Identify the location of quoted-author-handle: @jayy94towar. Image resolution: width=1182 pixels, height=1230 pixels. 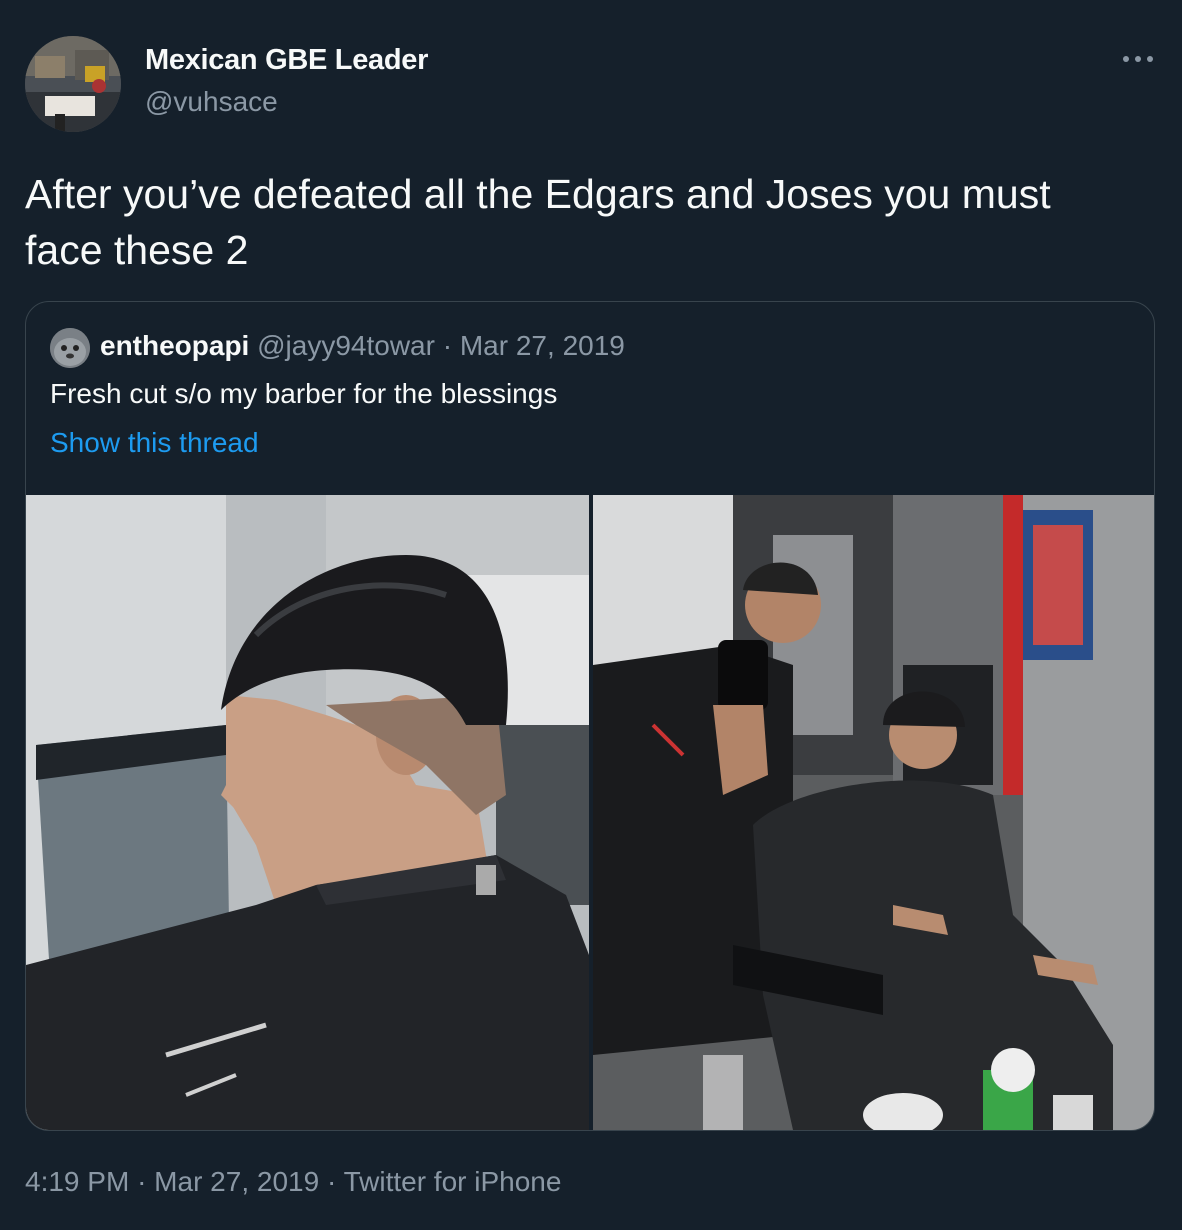
(346, 345).